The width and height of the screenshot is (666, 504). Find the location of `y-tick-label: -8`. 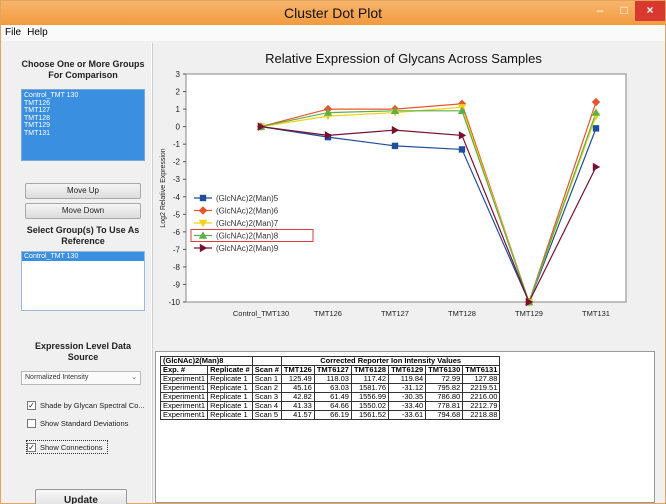

y-tick-label: -8 is located at coordinates (177, 267).